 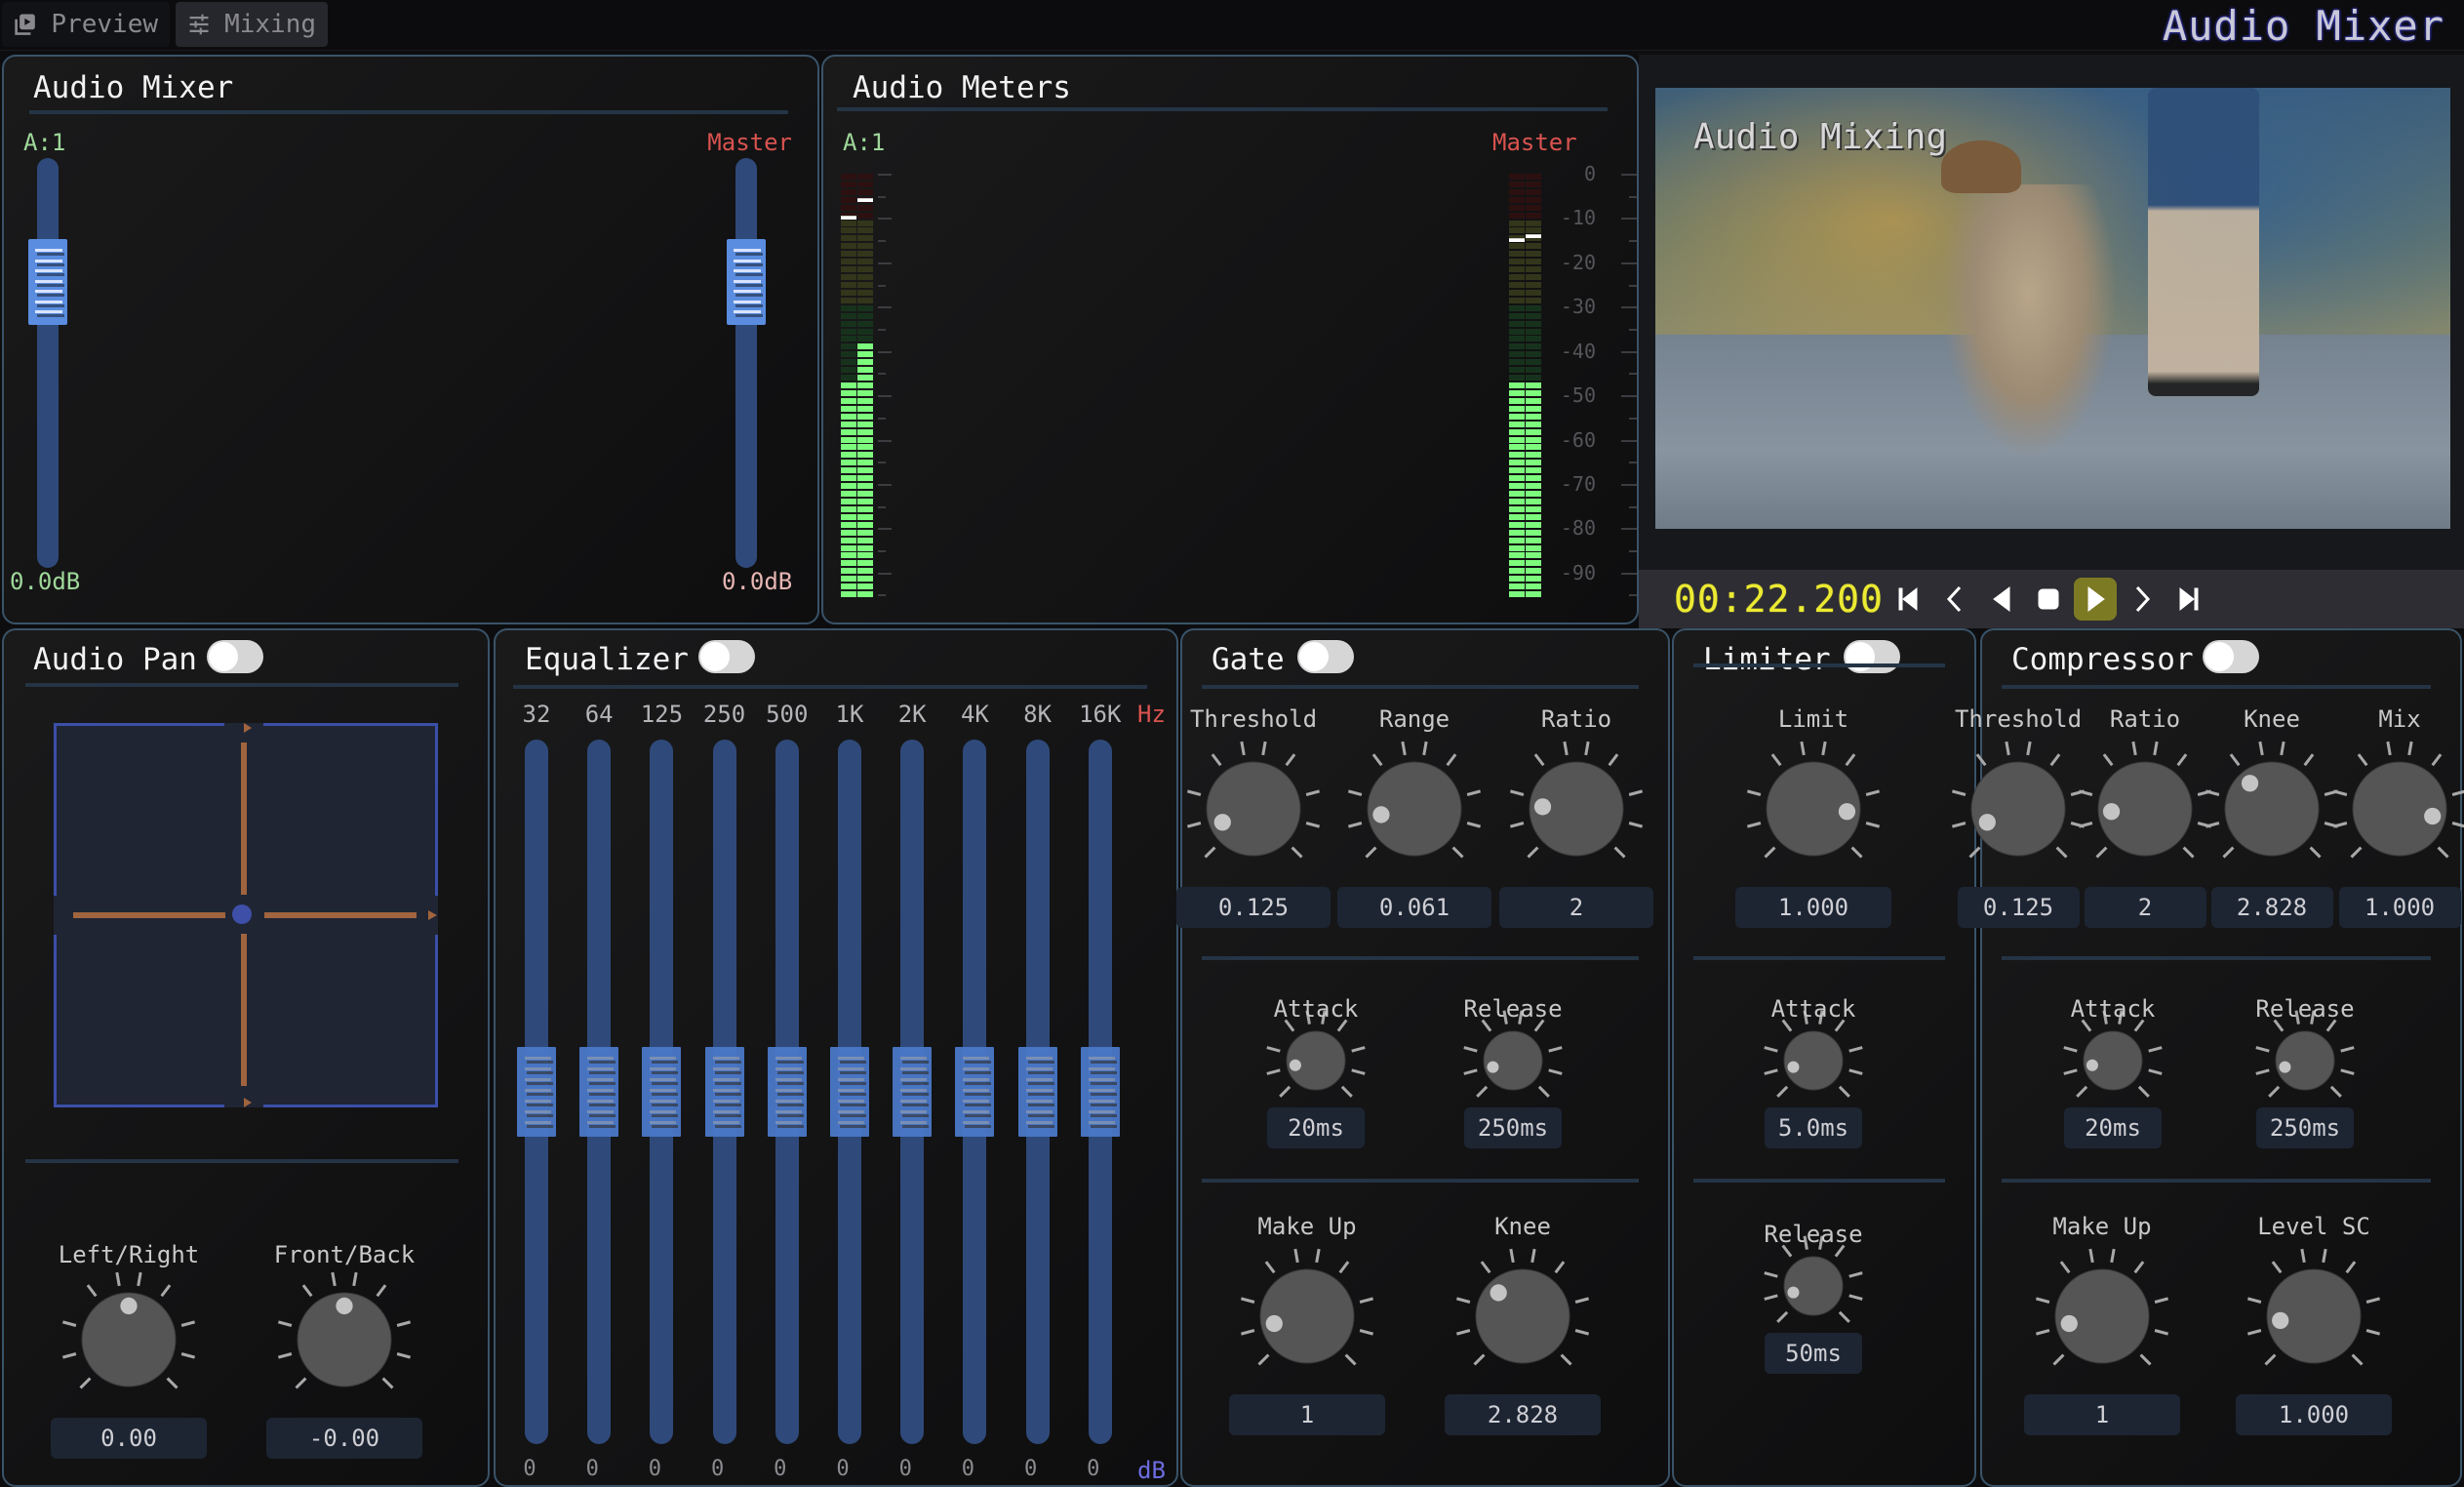 What do you see at coordinates (2145, 907) in the screenshot?
I see `compressor-ratio-value-field: 2` at bounding box center [2145, 907].